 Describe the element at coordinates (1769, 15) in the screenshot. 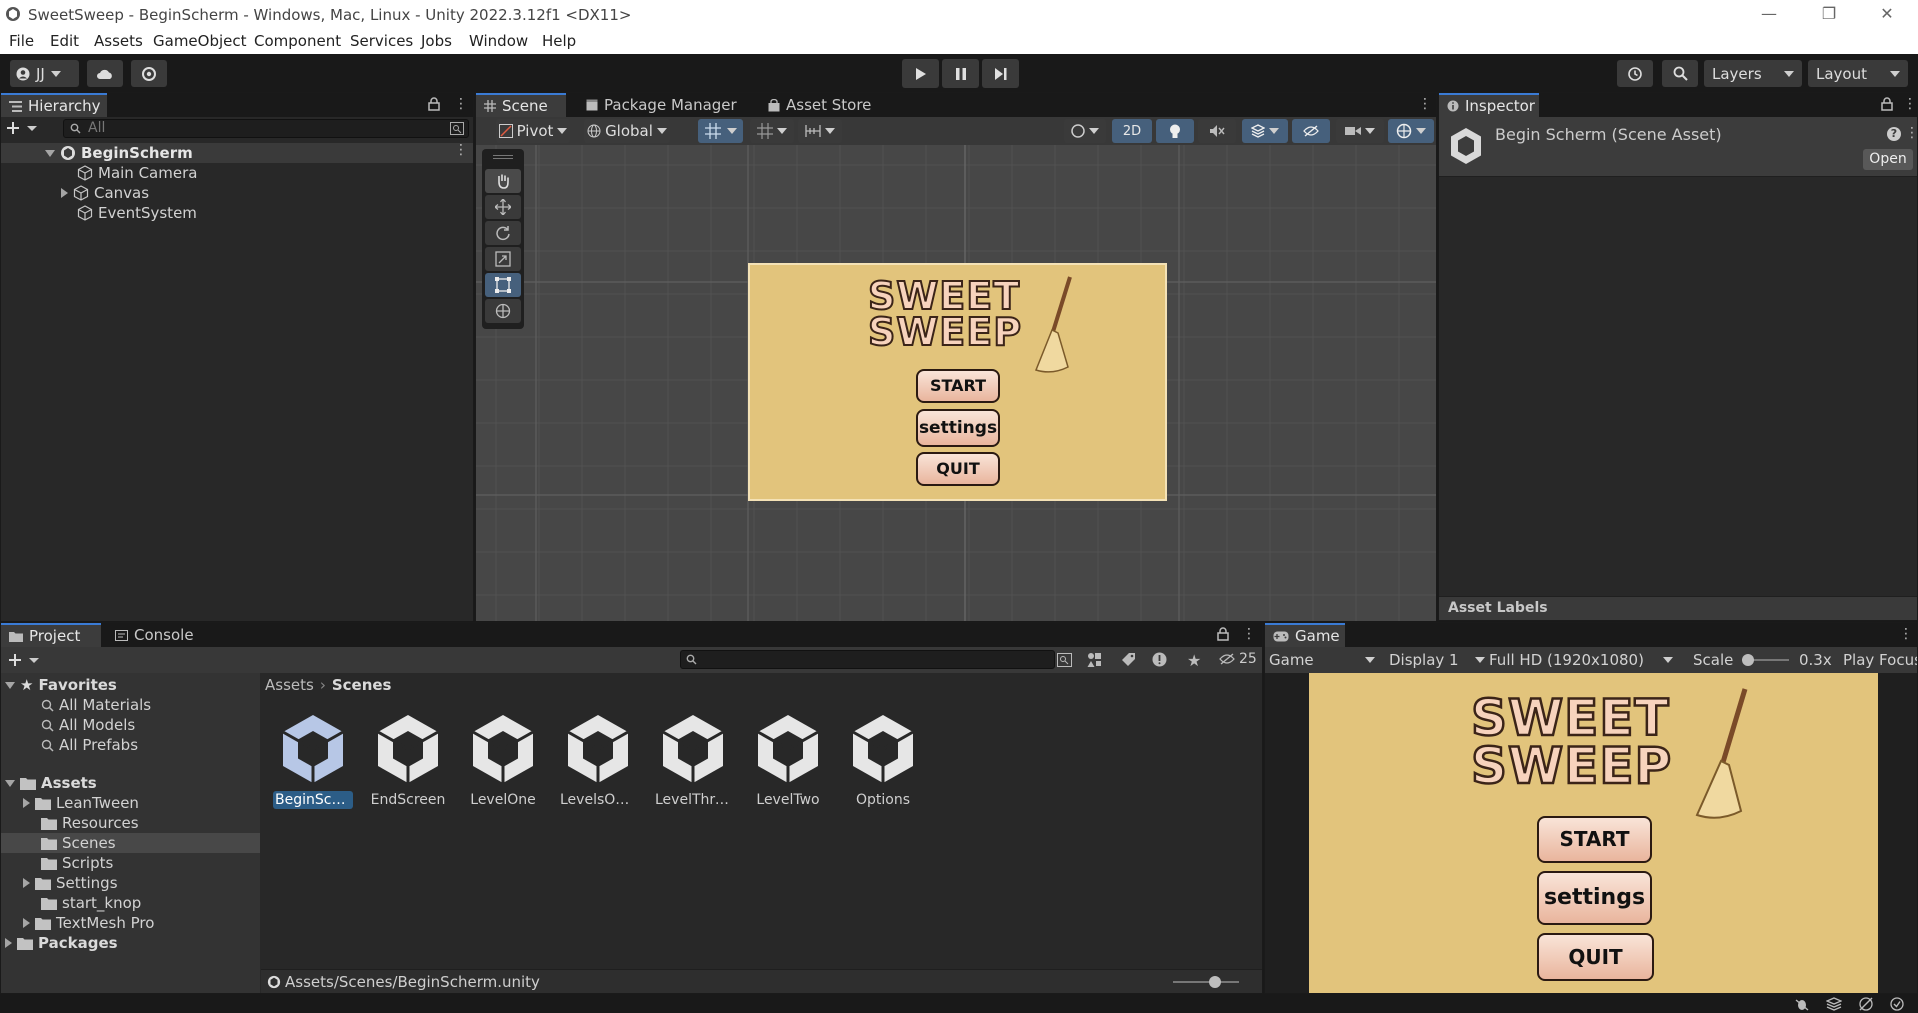

I see `minimize-button: —` at that location.